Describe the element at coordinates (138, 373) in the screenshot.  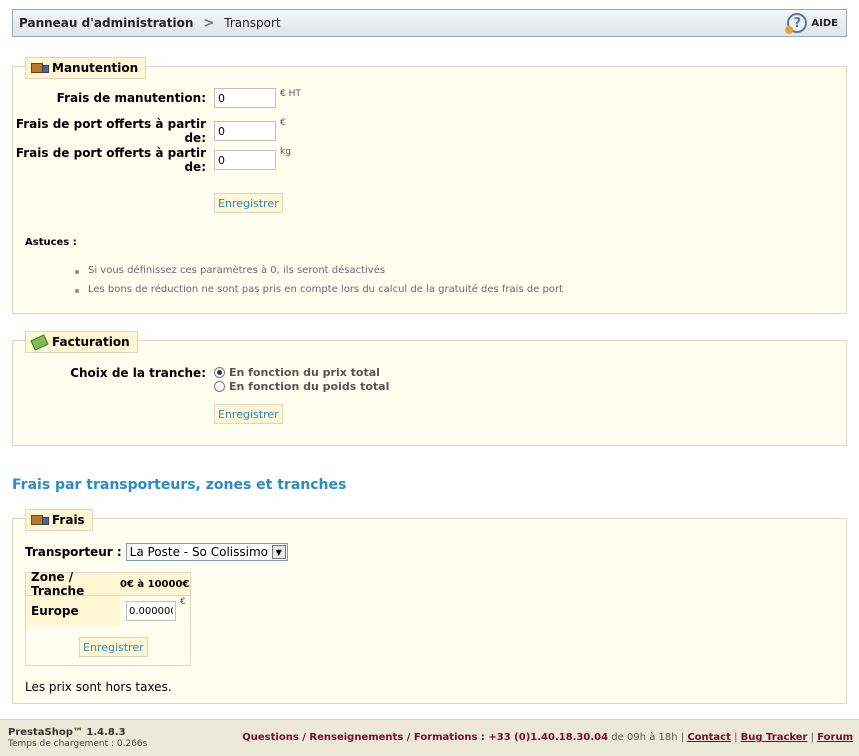
I see `range-choice-label: Choix de la tranche:` at that location.